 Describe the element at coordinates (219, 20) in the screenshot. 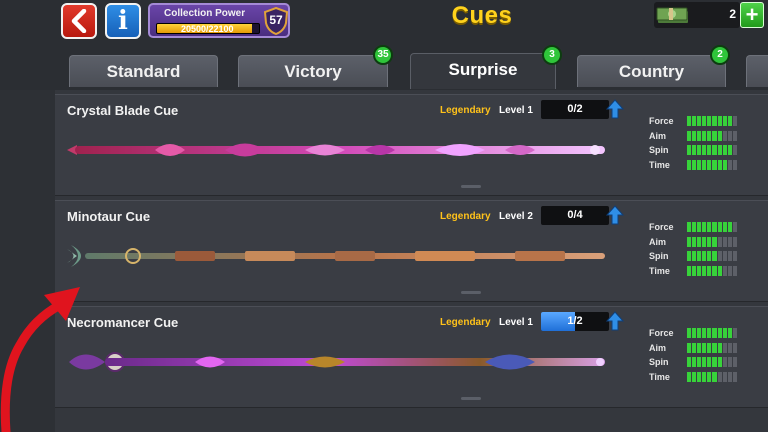

I see `collection-power-panel: Collection Power 20500/22100 57` at that location.